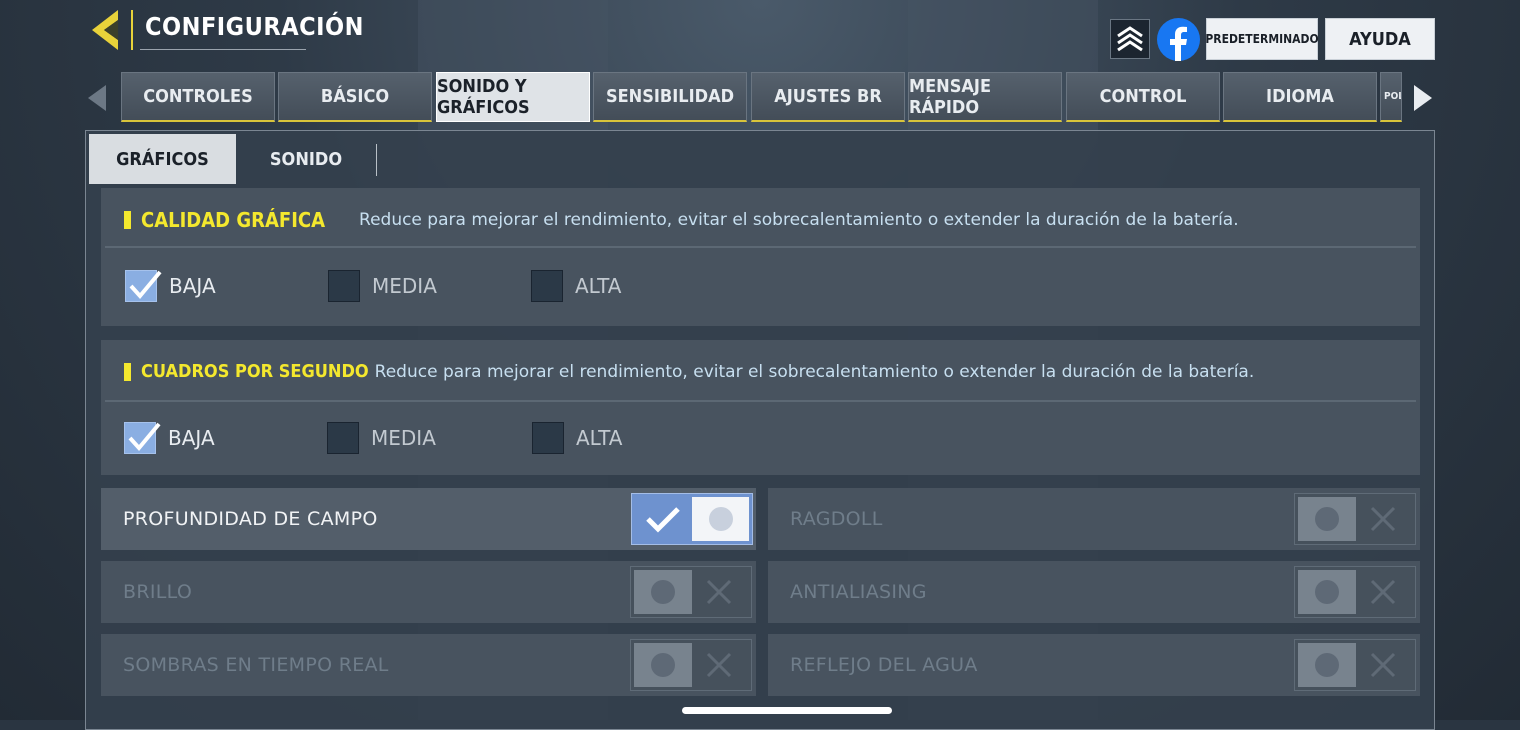 Image resolution: width=1520 pixels, height=730 pixels. I want to click on tab-mensaje-rapido: MENSAJE RÁPIDO, so click(985, 97).